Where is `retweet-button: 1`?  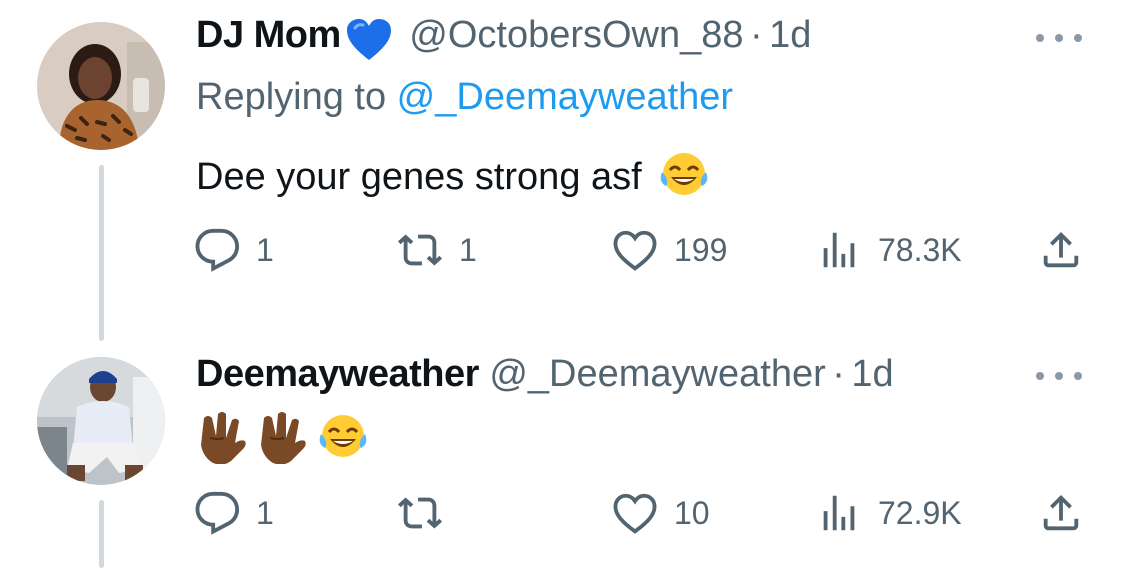
retweet-button: 1 is located at coordinates (437, 250).